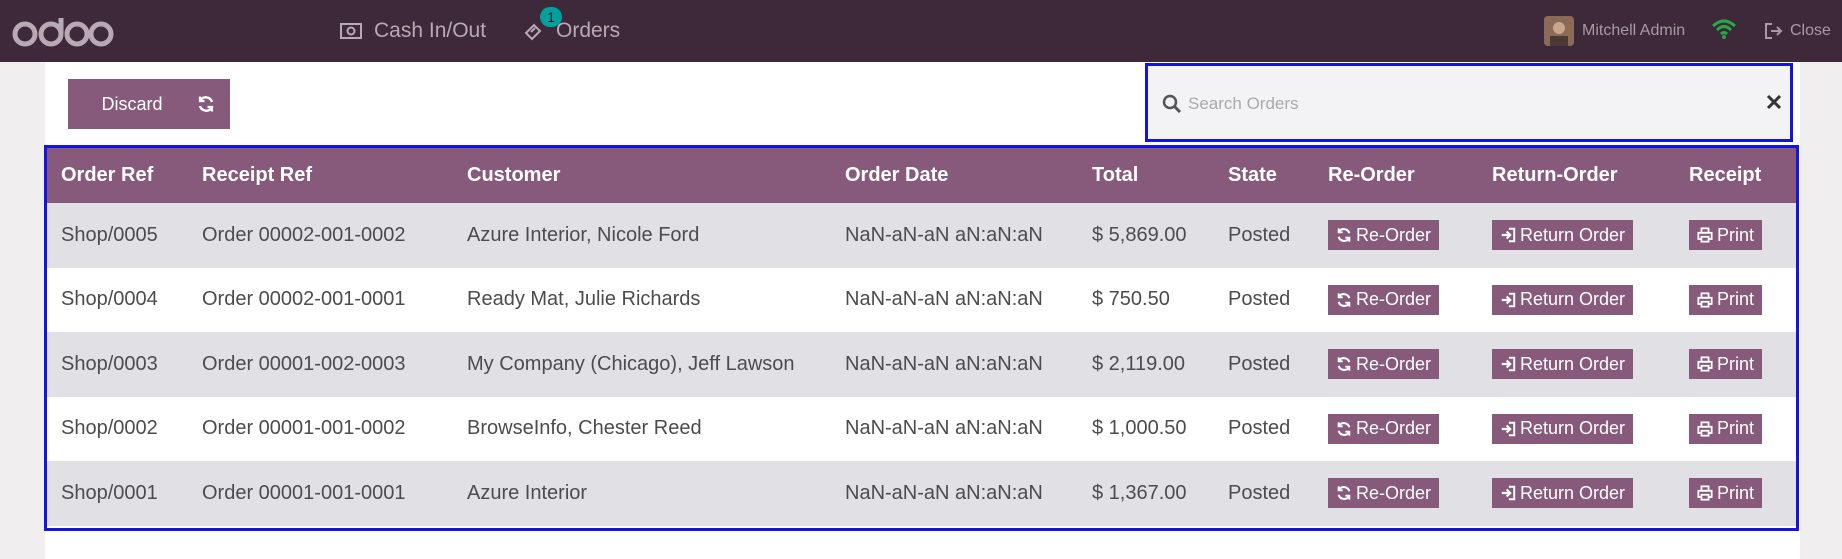 Image resolution: width=1842 pixels, height=559 pixels. I want to click on nav-cash-in-out: Cash In/Out, so click(413, 31).